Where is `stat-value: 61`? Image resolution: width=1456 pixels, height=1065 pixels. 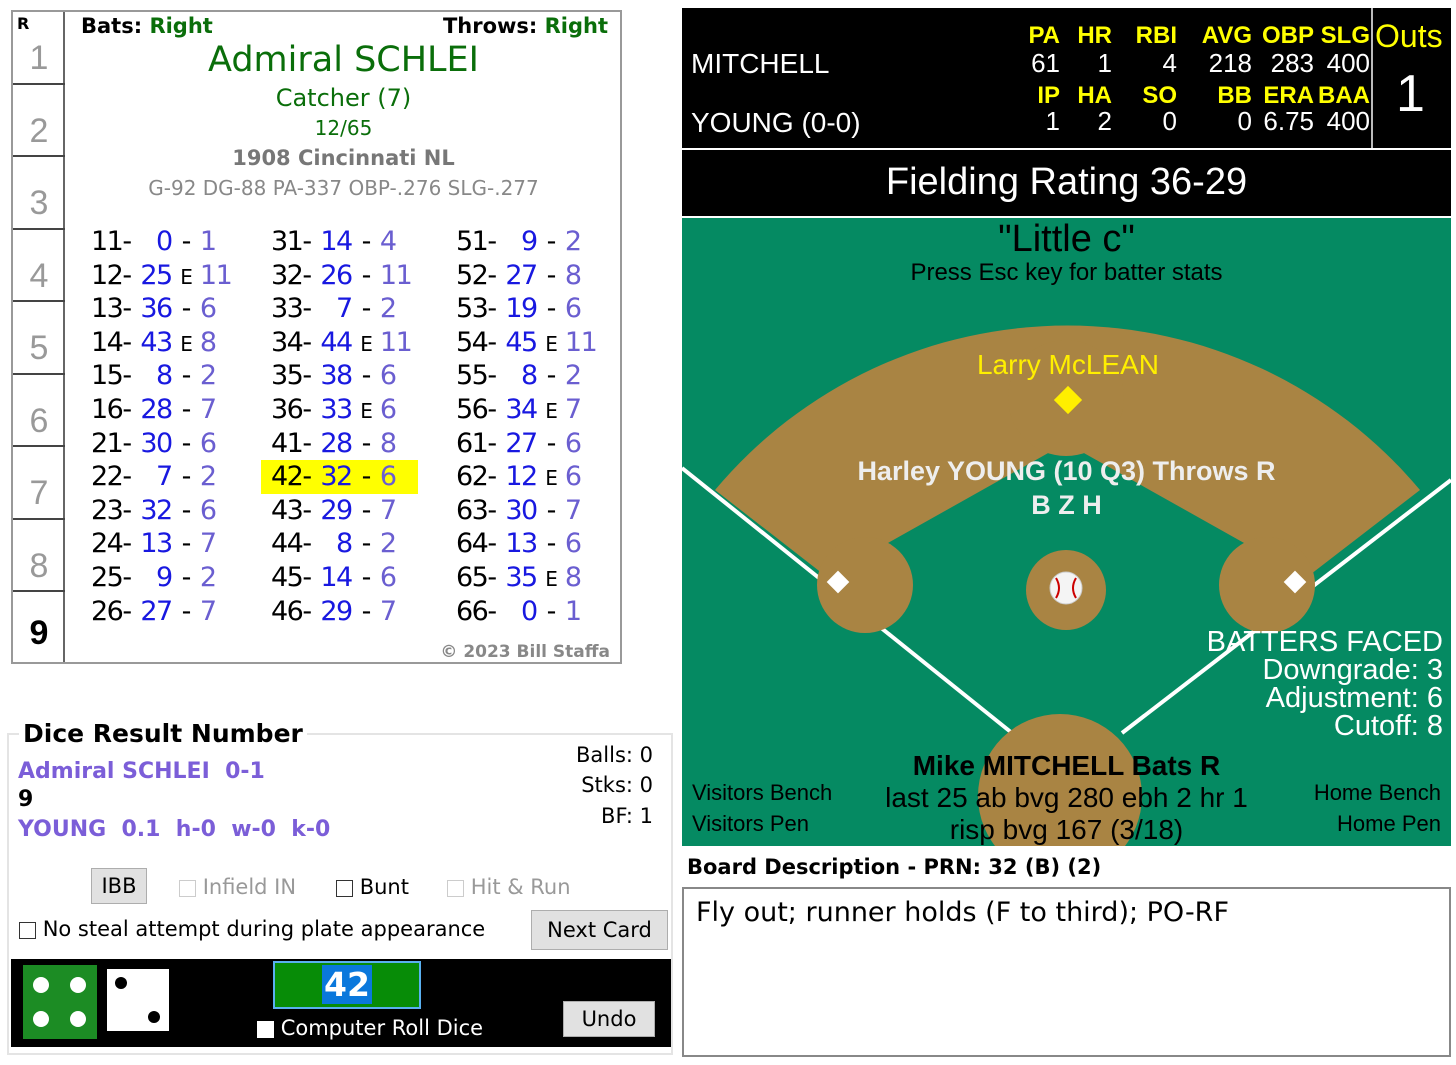 stat-value: 61 is located at coordinates (1045, 63).